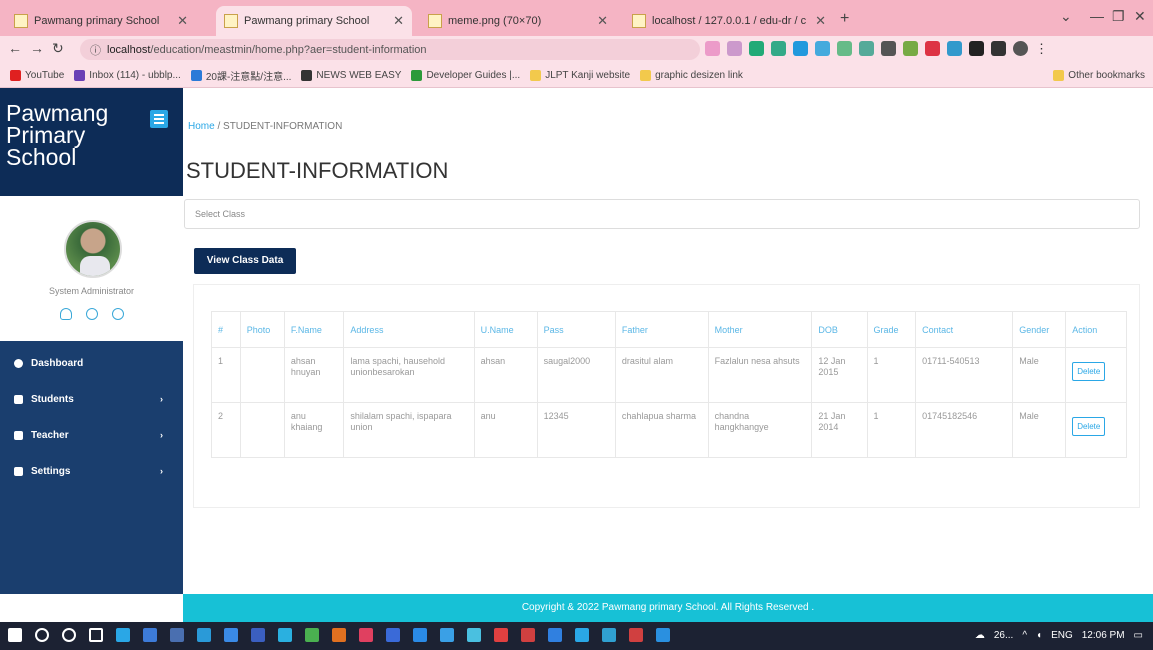  Describe the element at coordinates (351, 75) in the screenshot. I see `bookmark-item: NEWS WEB EASY` at that location.